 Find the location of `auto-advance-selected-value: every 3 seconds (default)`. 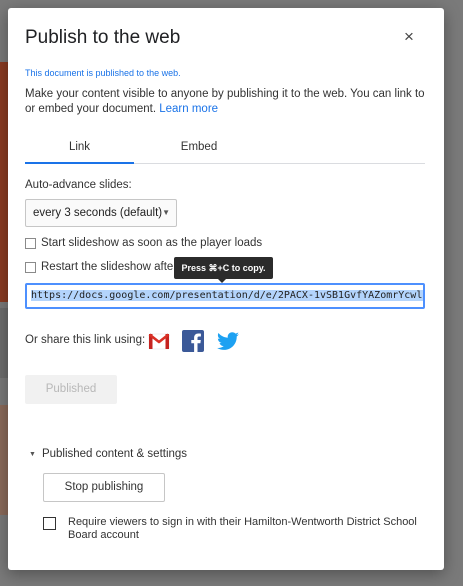

auto-advance-selected-value: every 3 seconds (default) is located at coordinates (98, 213).